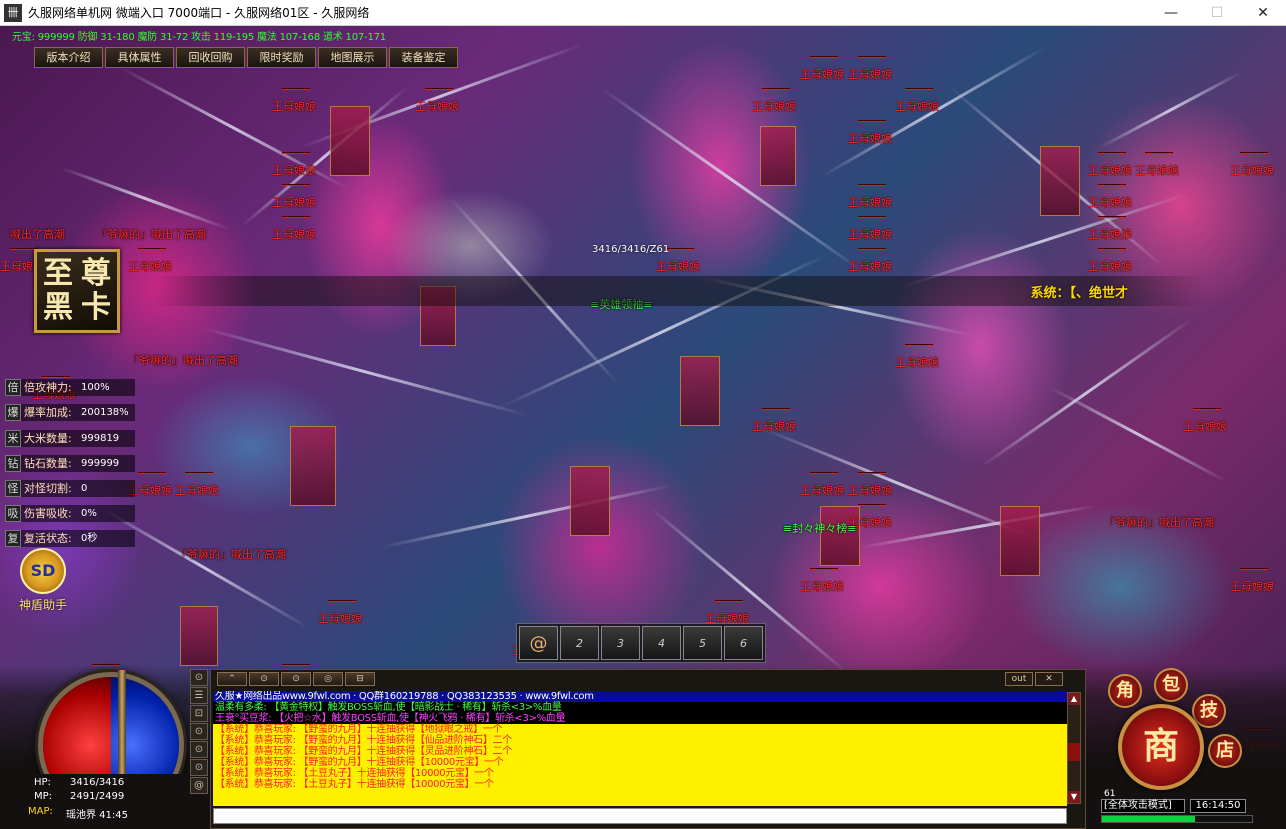  I want to click on light-streak, so click(978, 526).